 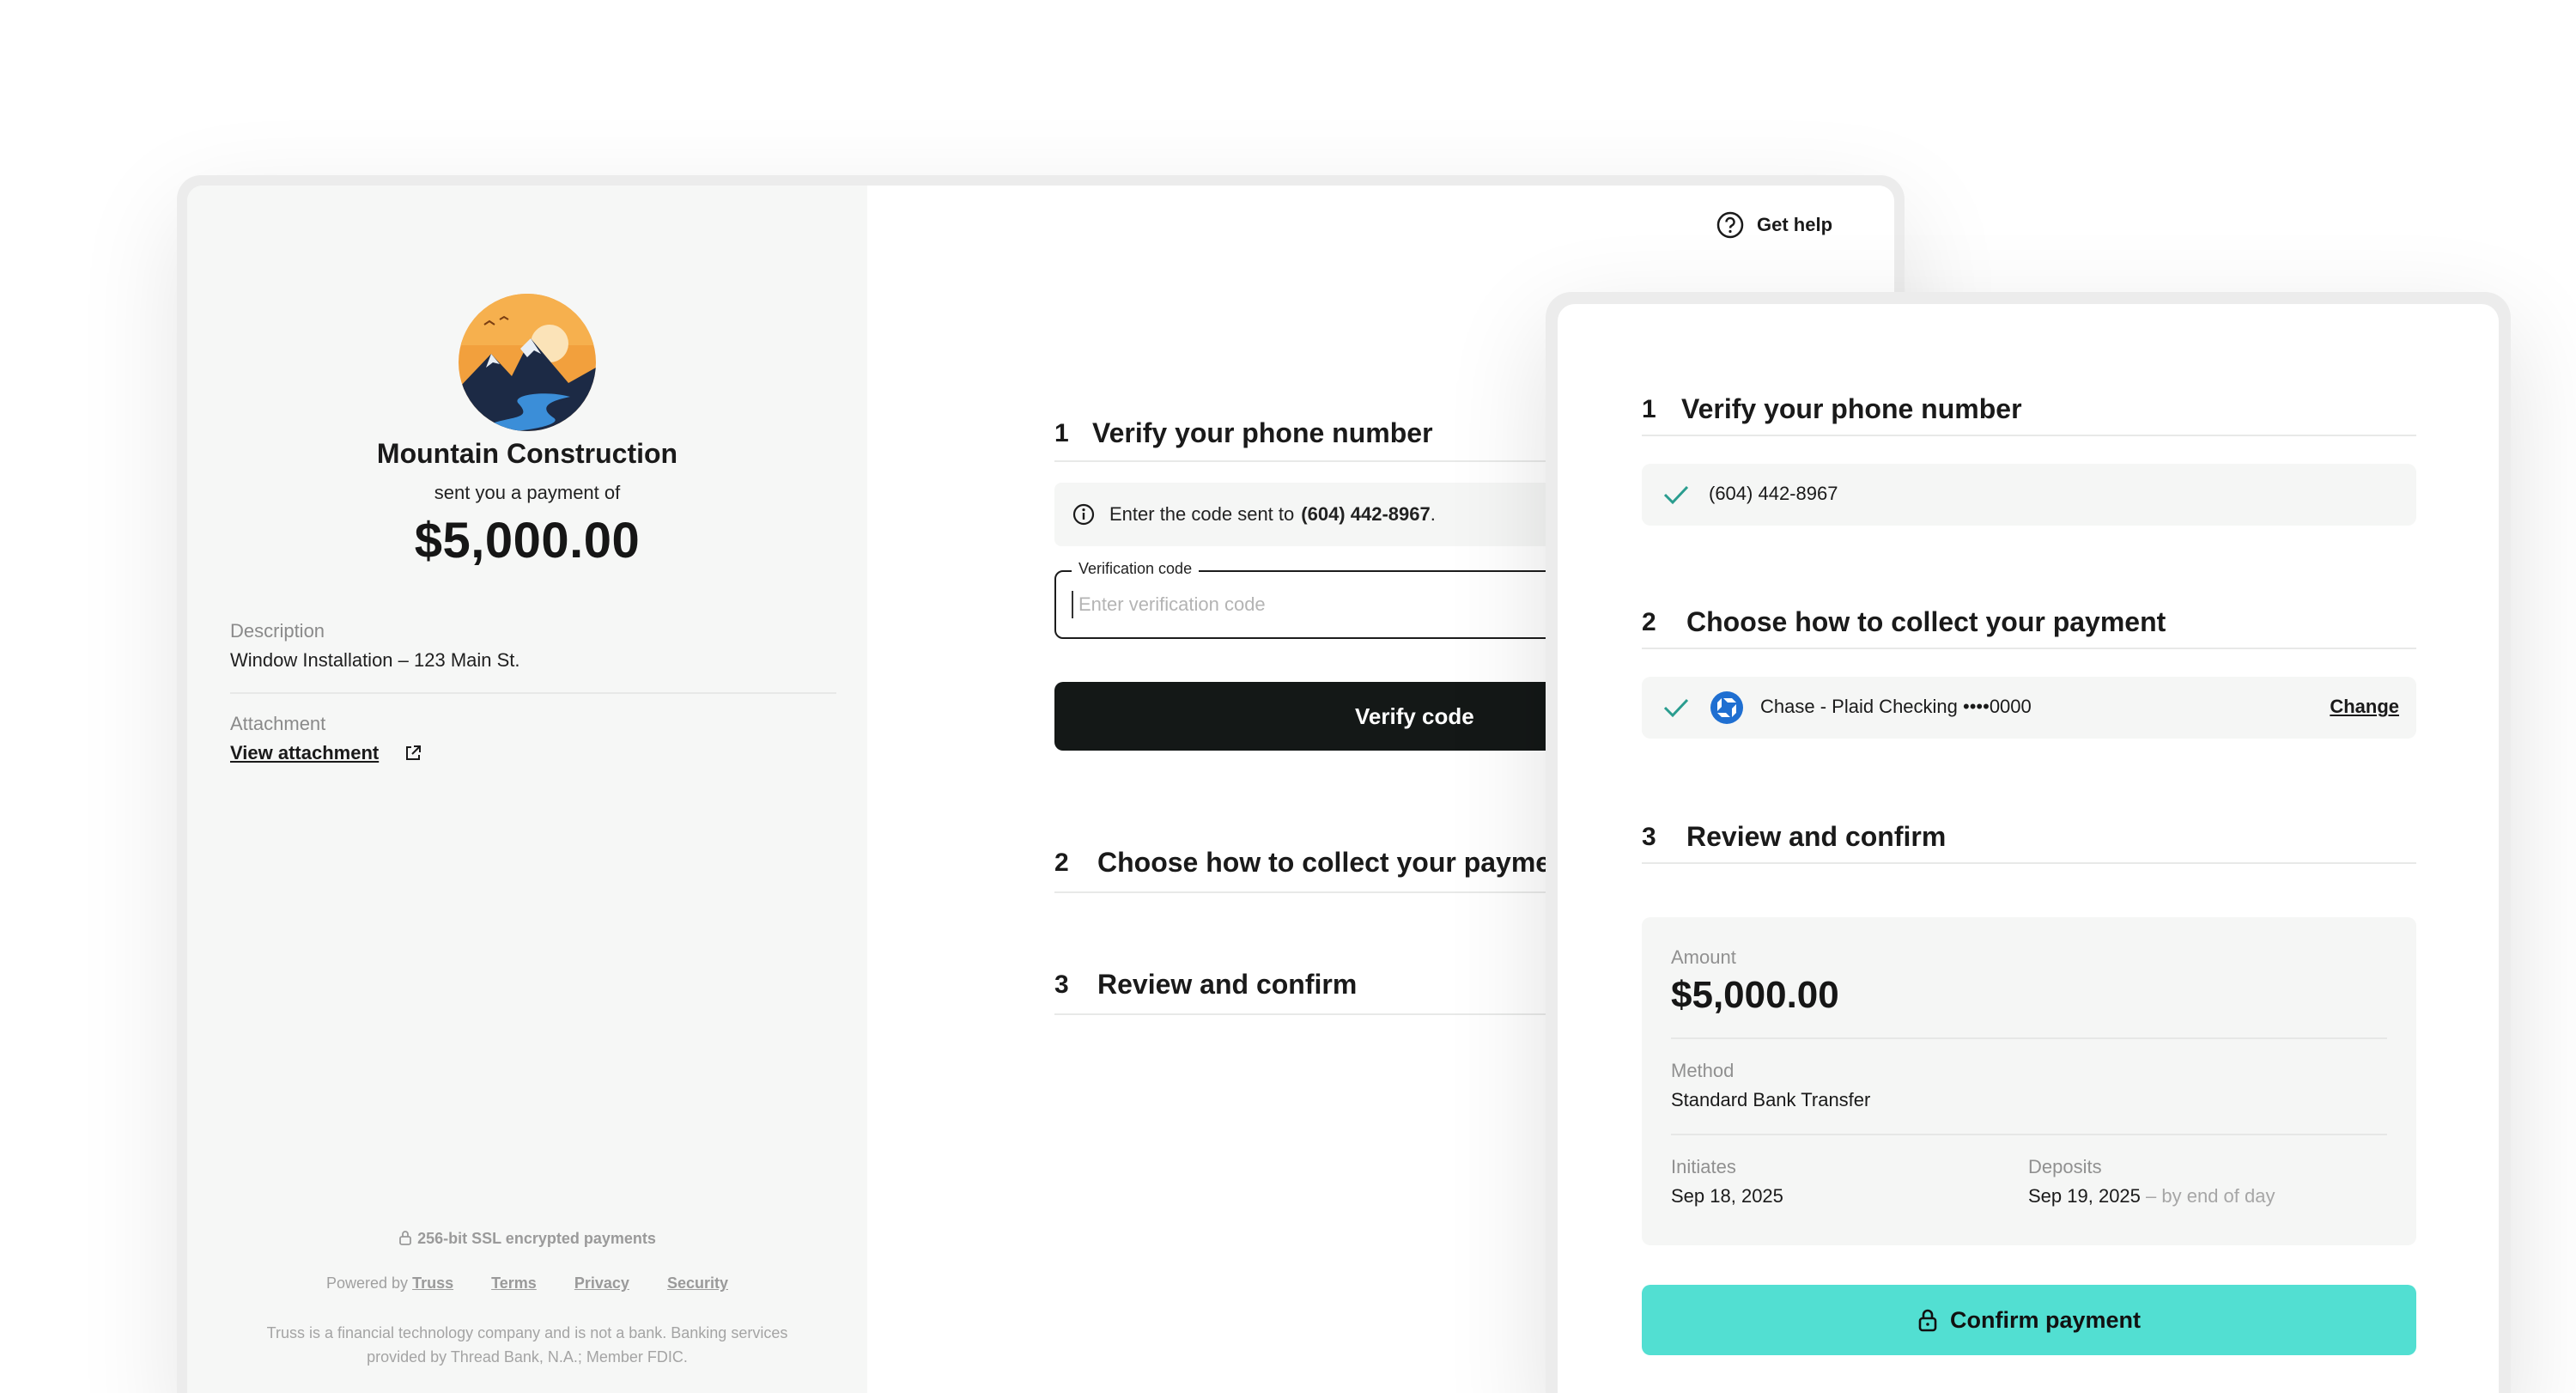 I want to click on step-3-title: Review and confirm, so click(x=1228, y=984).